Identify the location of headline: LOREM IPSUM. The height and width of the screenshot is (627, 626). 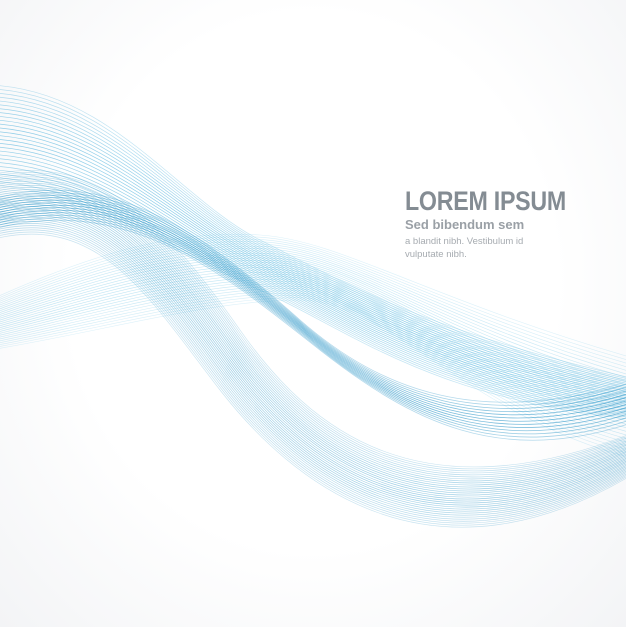
(485, 201).